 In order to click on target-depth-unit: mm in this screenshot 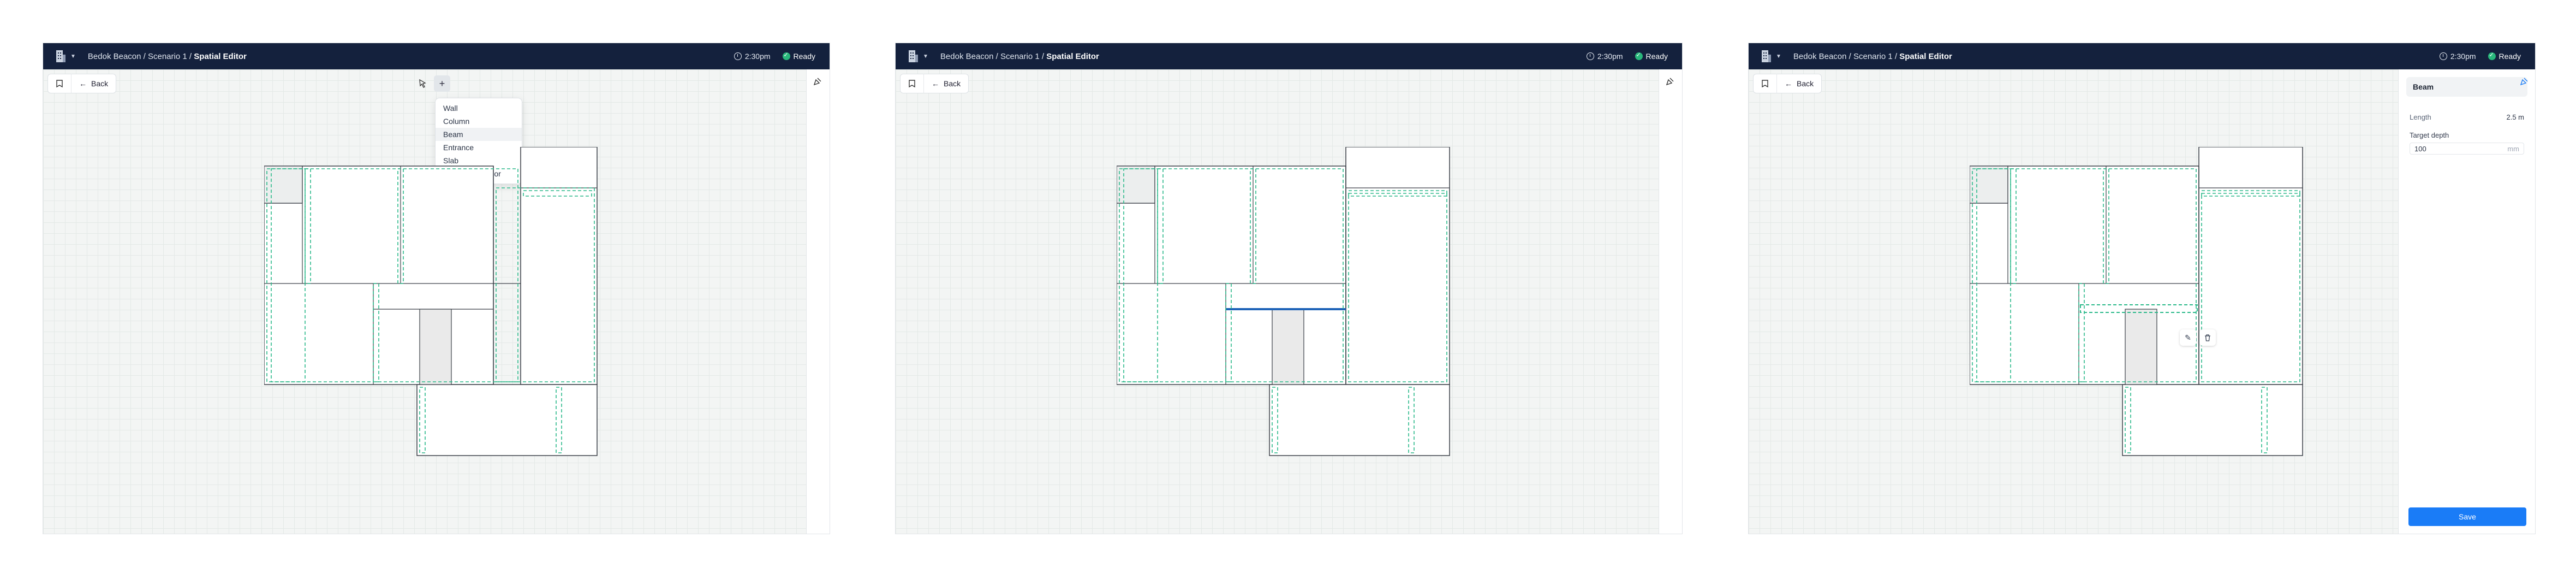, I will do `click(2513, 148)`.